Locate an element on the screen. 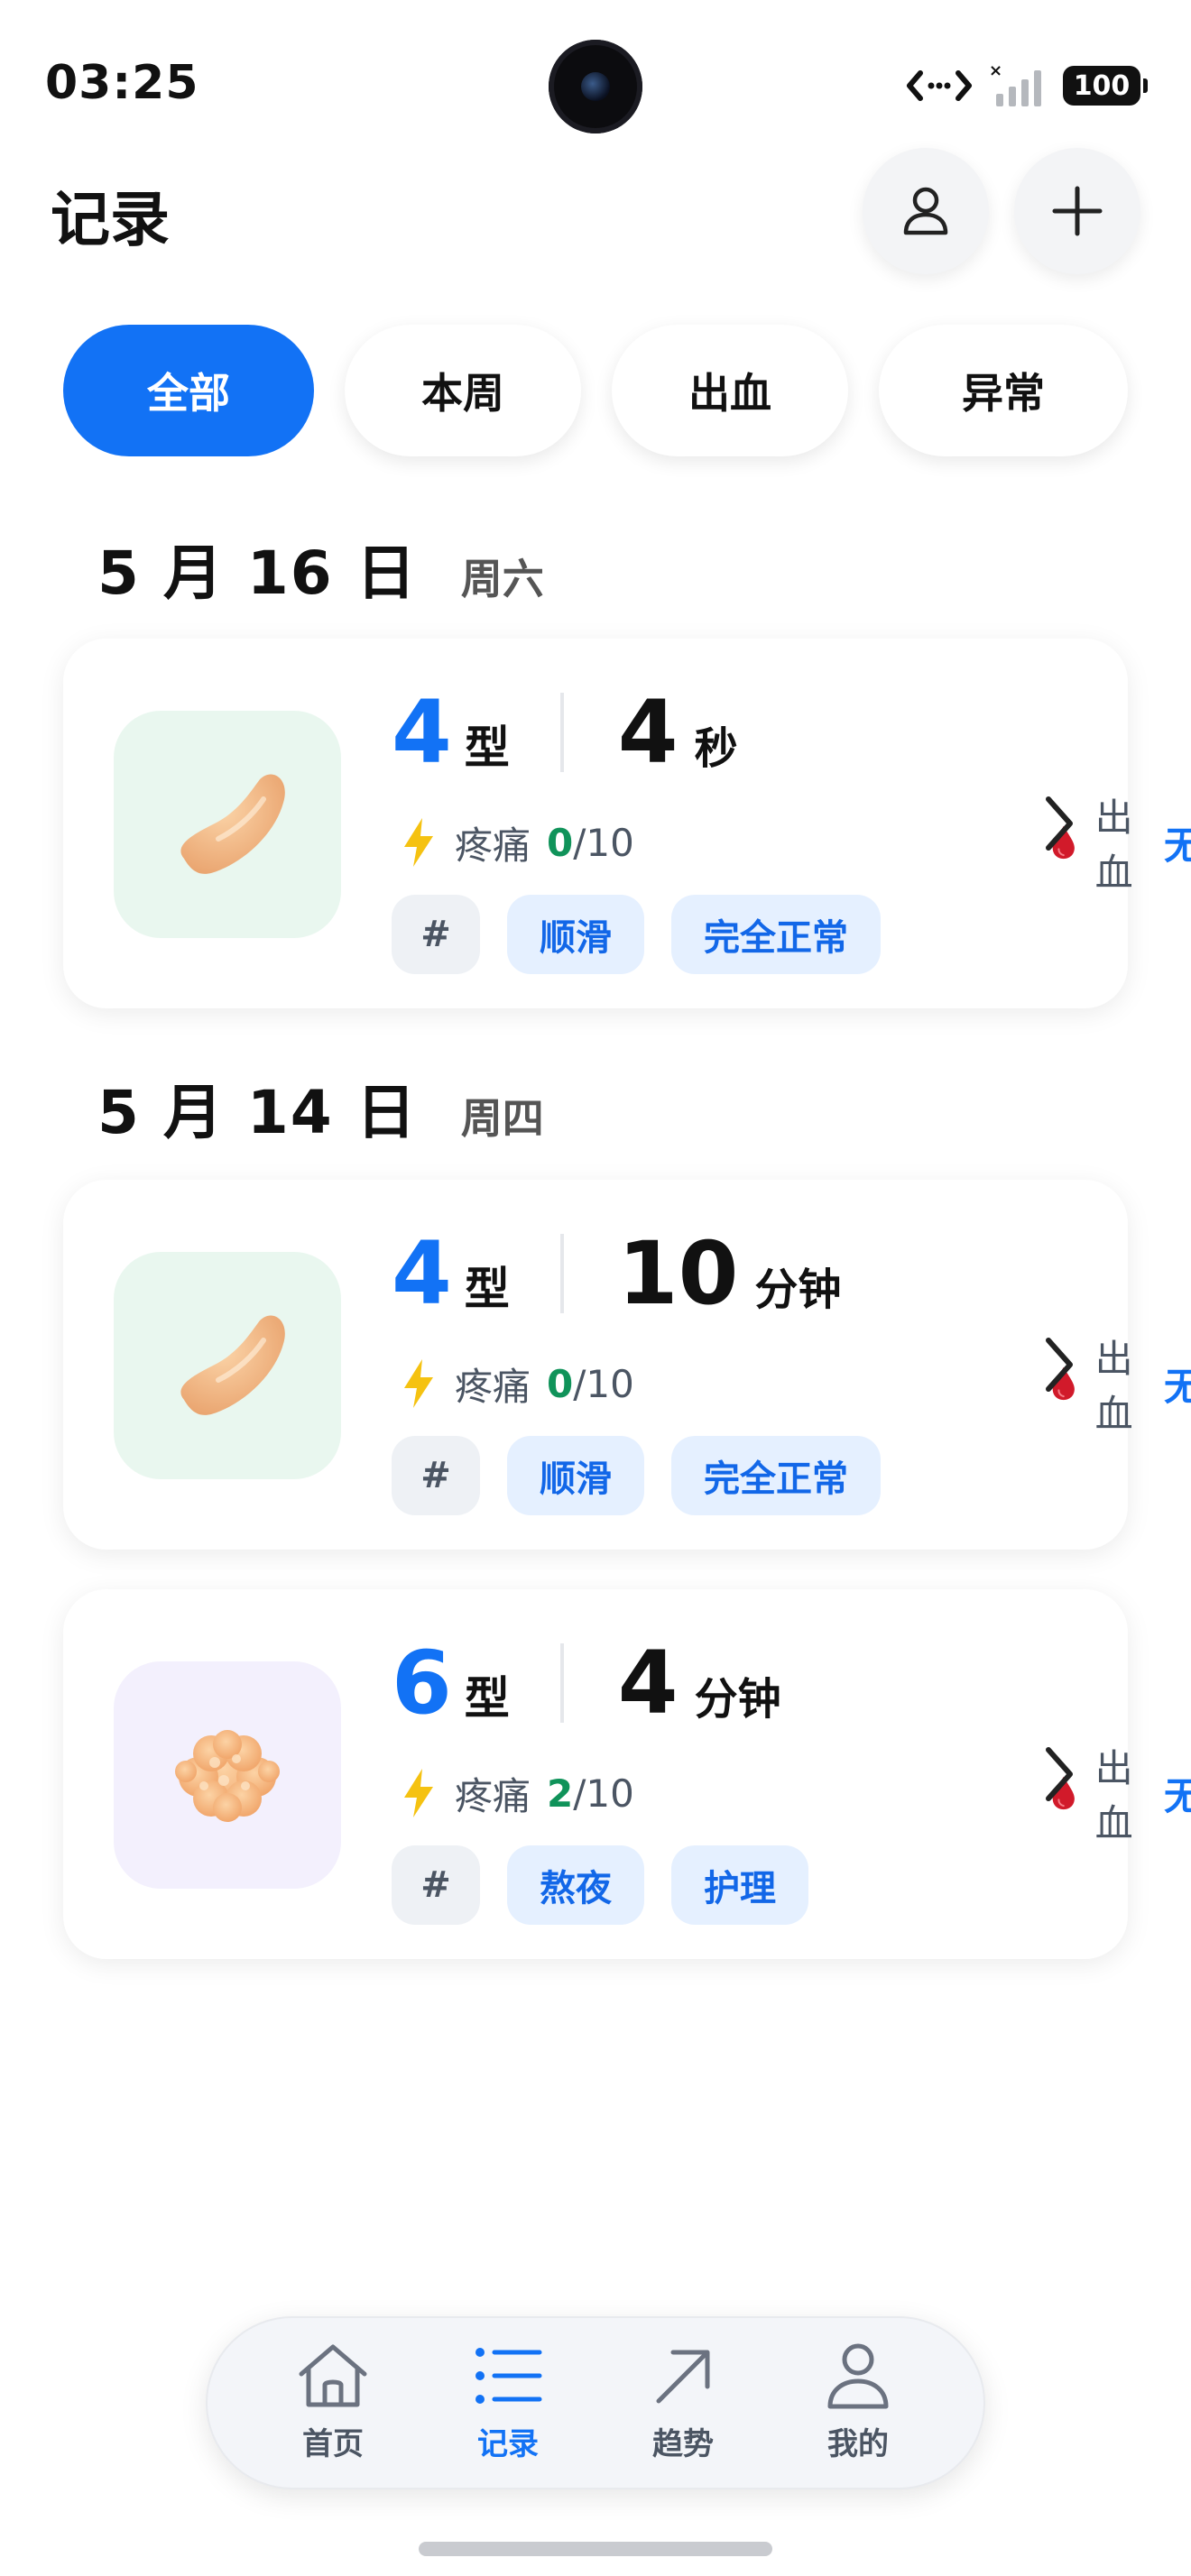 This screenshot has width=1191, height=2576. list-icon is located at coordinates (508, 2376).